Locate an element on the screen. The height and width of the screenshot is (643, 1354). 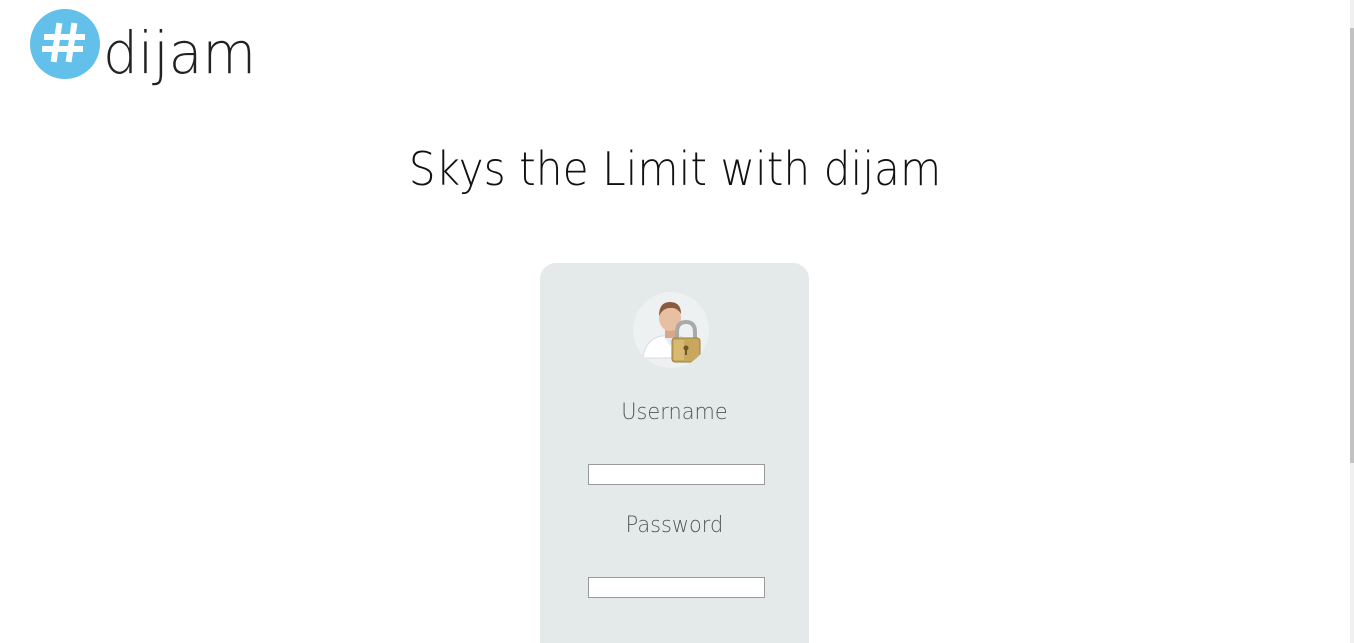
hashtag-icon is located at coordinates (65, 44).